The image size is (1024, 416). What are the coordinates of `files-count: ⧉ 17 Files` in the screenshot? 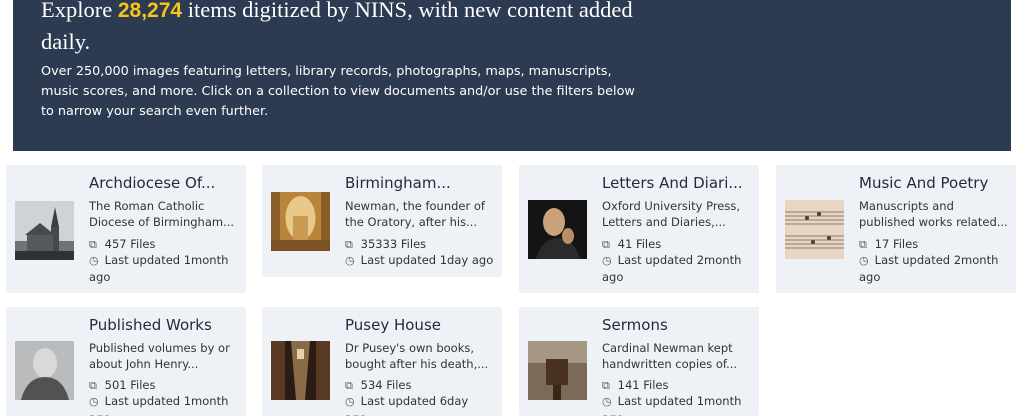 It's located at (934, 244).